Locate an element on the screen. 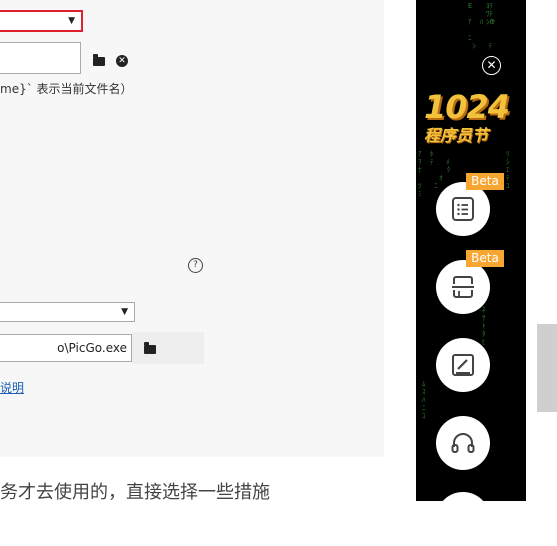 The image size is (557, 546). list-icon is located at coordinates (463, 209).